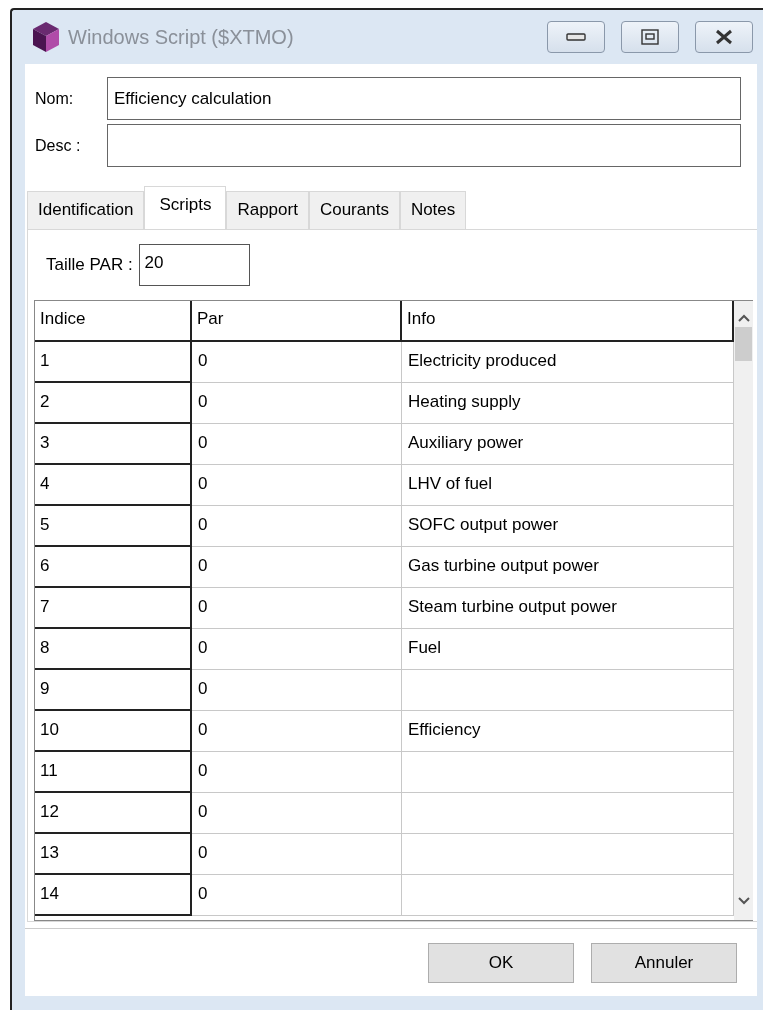  I want to click on field-label: Taille PAR :, so click(89, 265).